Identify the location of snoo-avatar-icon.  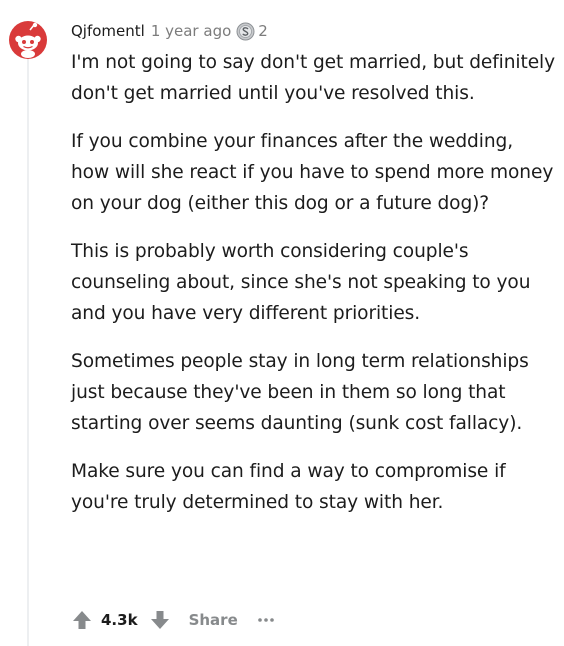
(28, 40).